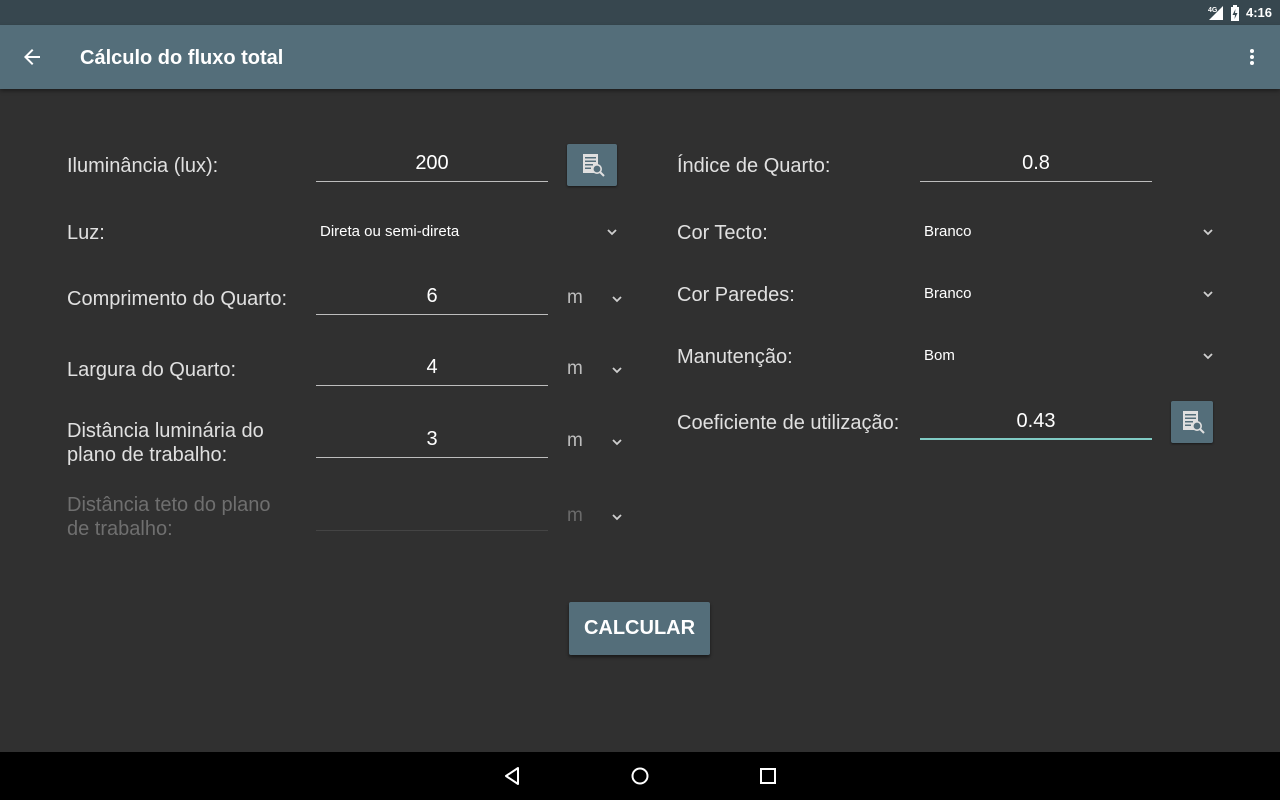 The height and width of the screenshot is (800, 1280). I want to click on status-bar: 4G 4:16, so click(640, 12).